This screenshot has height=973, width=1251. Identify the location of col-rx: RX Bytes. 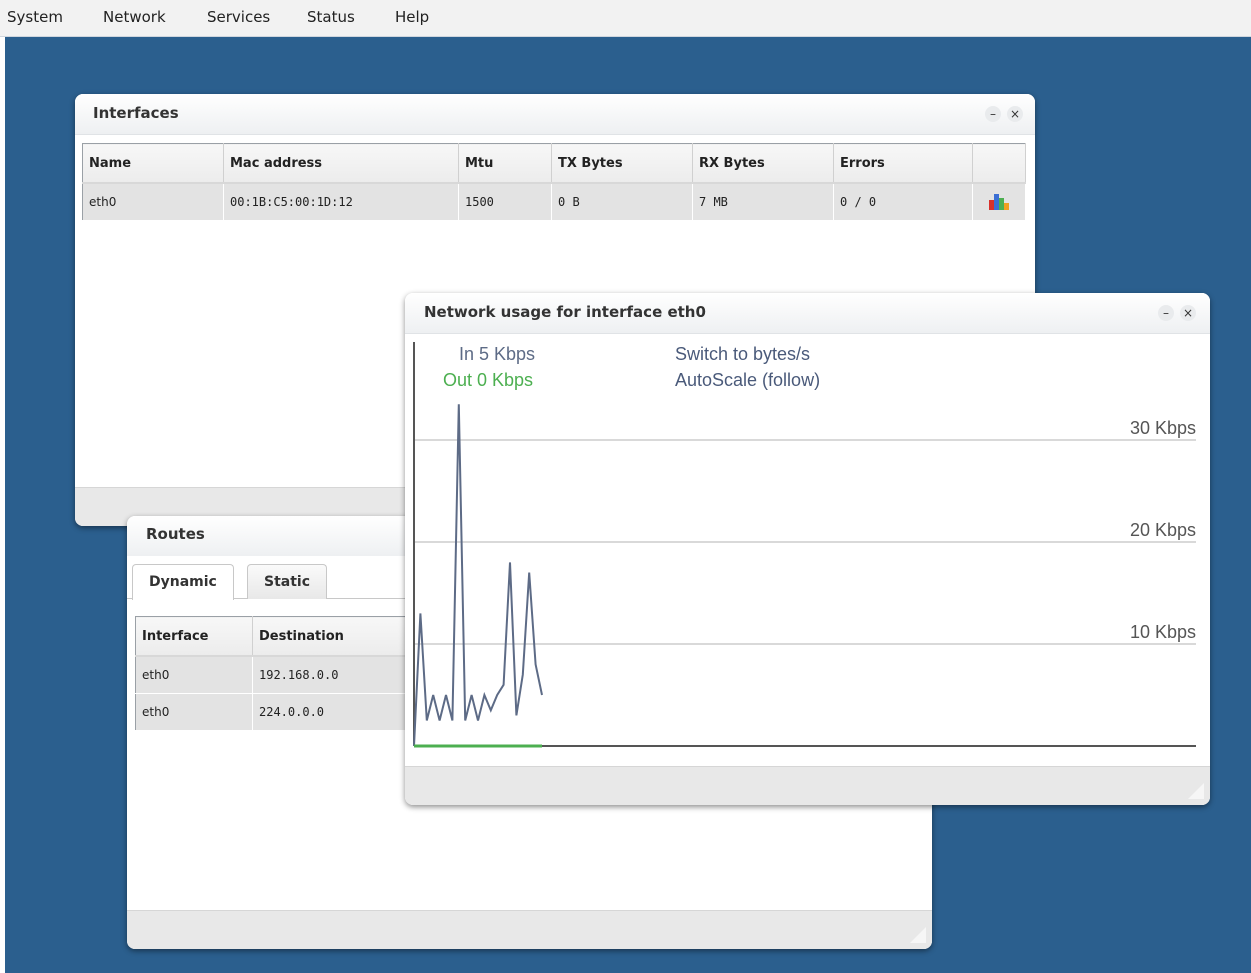
(763, 163).